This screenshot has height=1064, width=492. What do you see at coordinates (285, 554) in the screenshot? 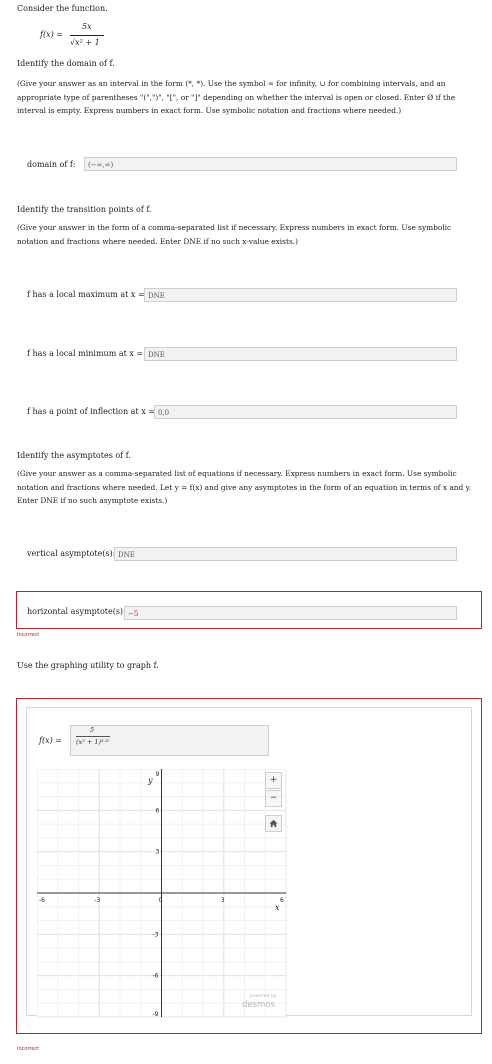
I see `vertical-asymptote-input: DNE` at bounding box center [285, 554].